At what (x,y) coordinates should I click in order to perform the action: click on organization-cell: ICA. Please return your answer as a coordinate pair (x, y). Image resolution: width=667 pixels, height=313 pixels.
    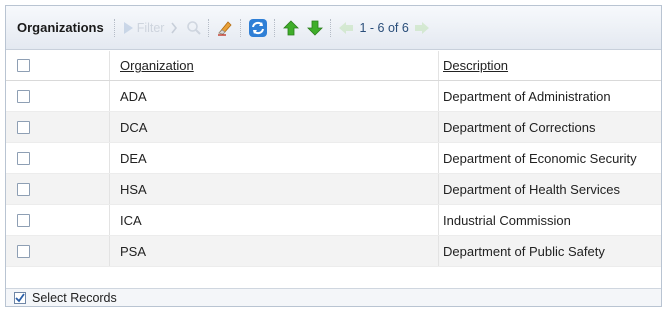
    Looking at the image, I should click on (274, 220).